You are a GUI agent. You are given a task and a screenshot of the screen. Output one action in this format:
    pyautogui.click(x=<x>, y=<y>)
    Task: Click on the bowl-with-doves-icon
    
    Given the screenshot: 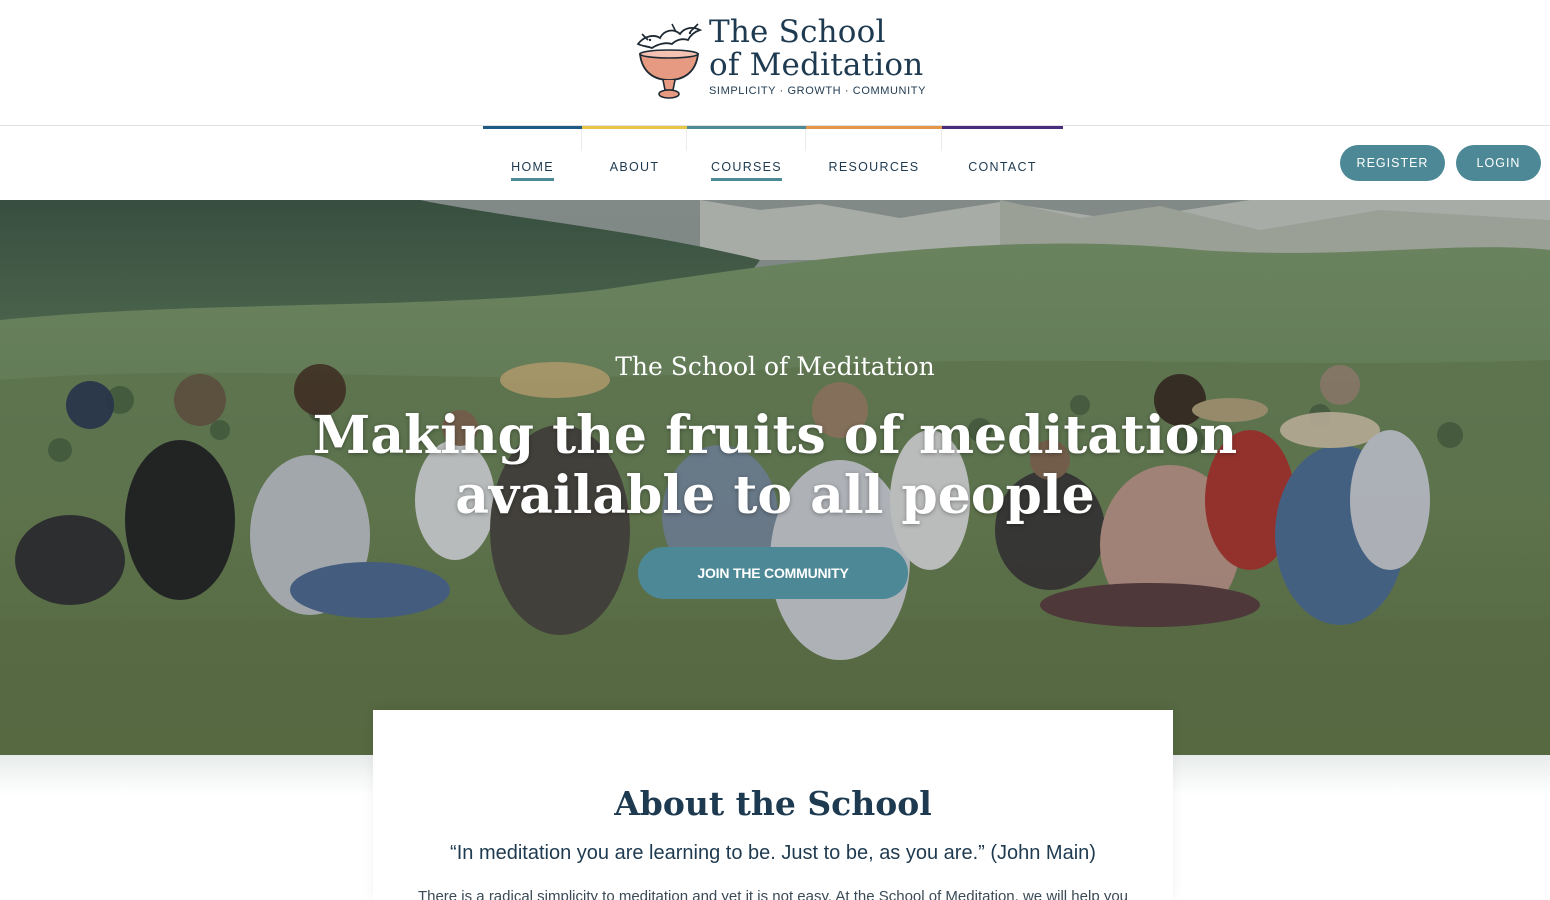 What is the action you would take?
    pyautogui.click(x=669, y=61)
    